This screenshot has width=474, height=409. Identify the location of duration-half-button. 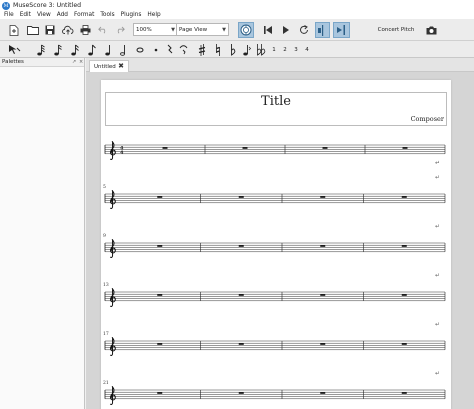
(124, 49).